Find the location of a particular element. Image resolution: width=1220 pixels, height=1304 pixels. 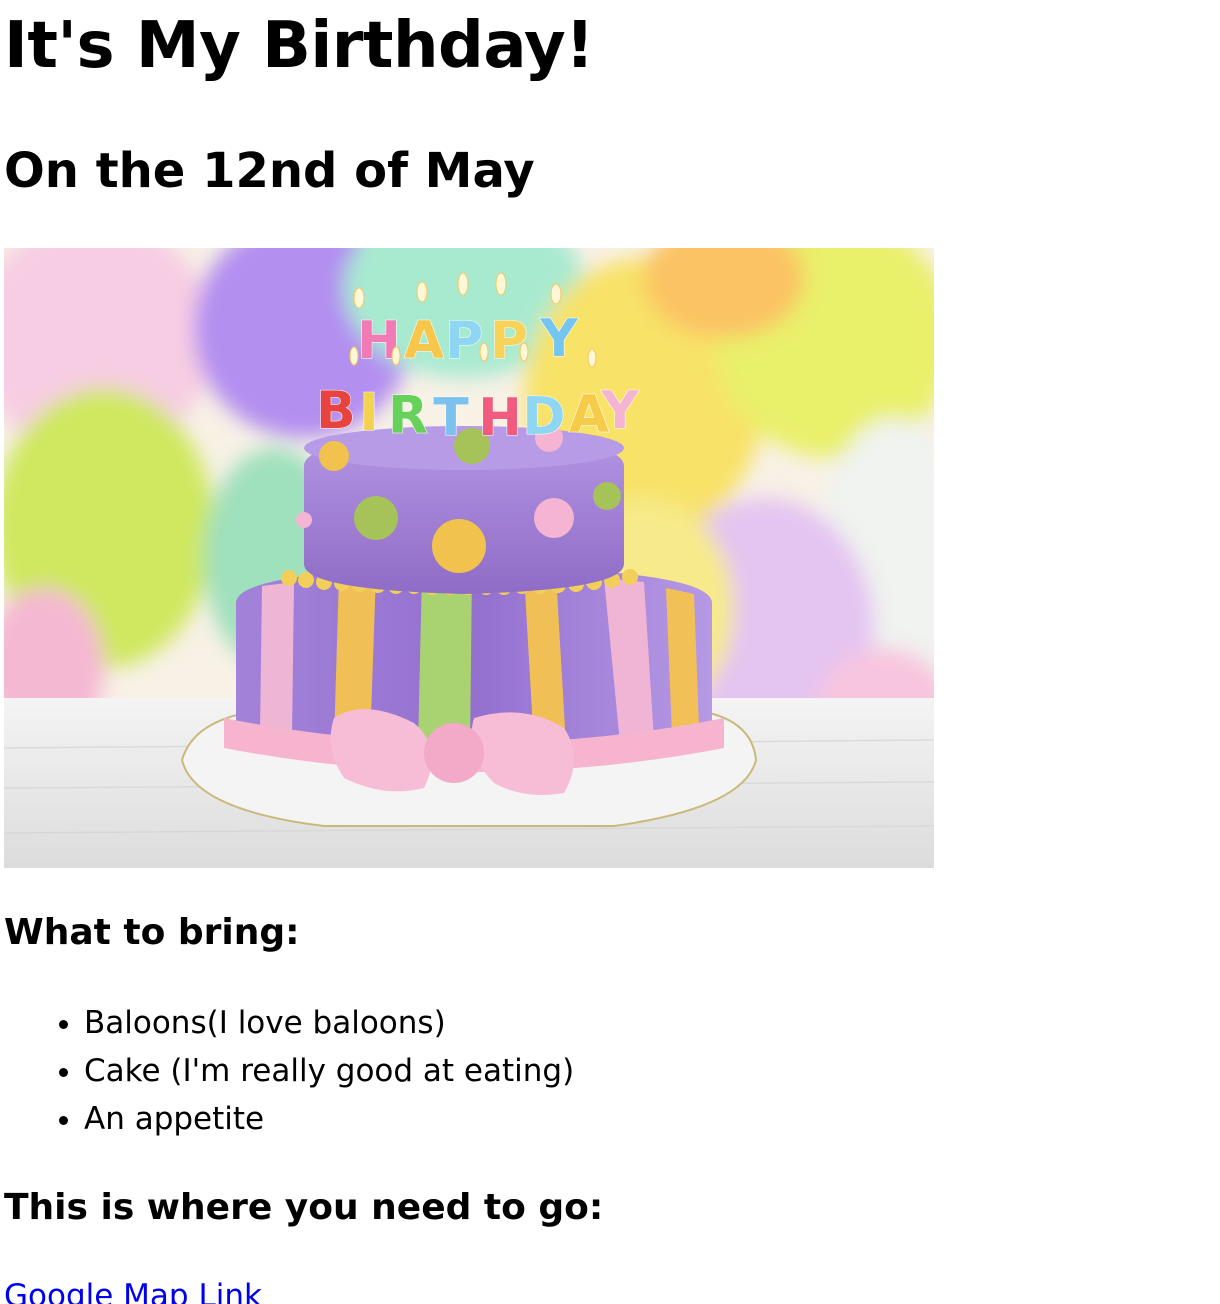

svg-text: I is located at coordinates (368, 413).